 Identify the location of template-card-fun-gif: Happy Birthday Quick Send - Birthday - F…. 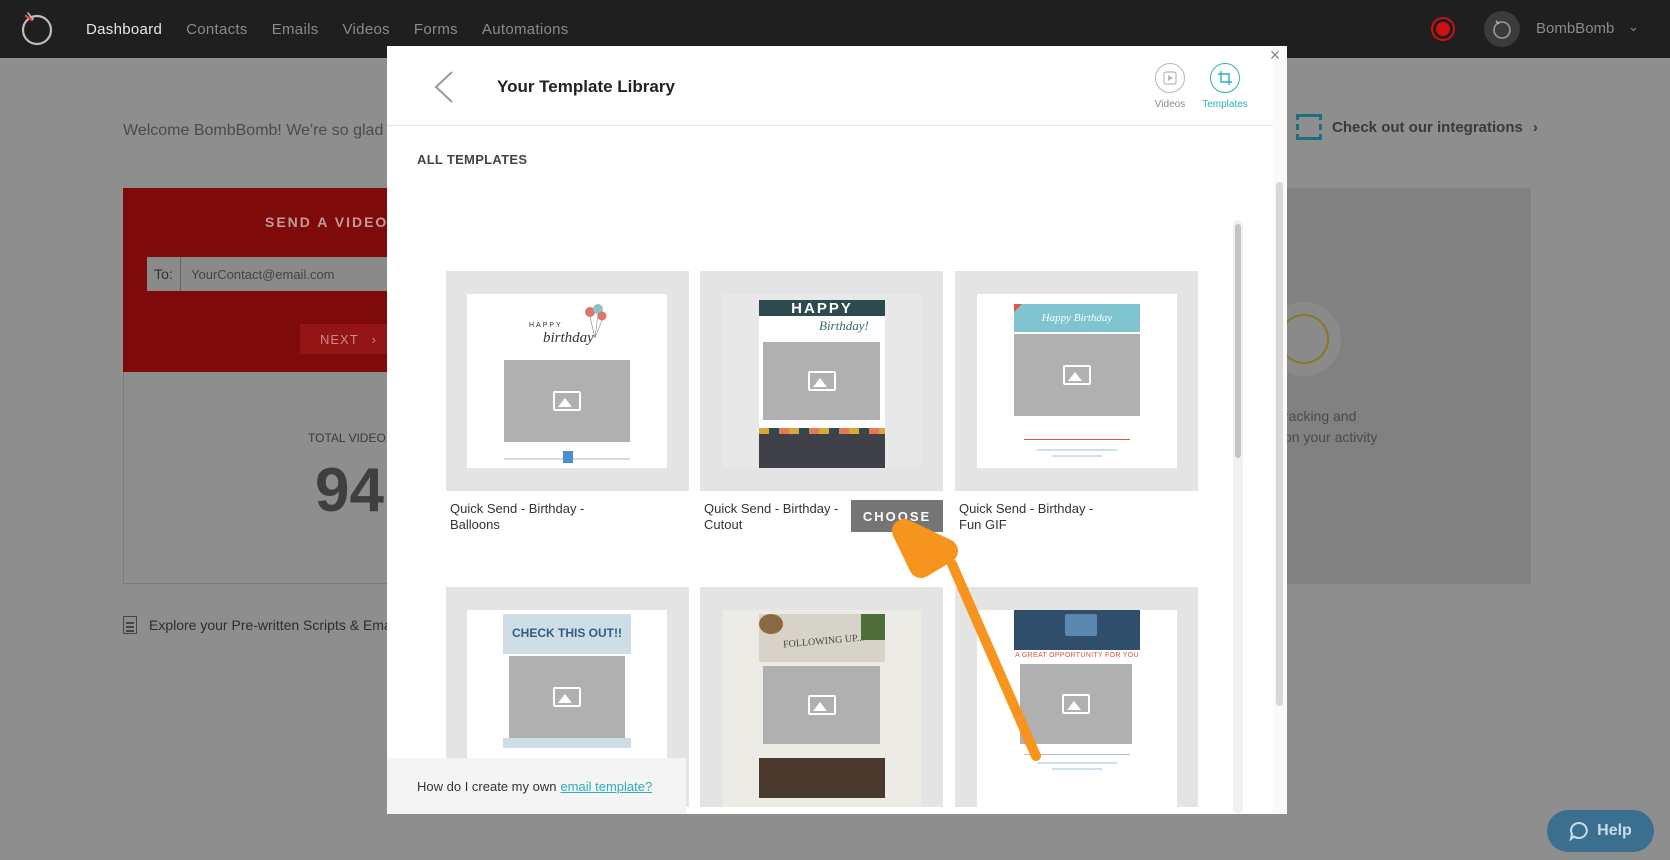
(1076, 402).